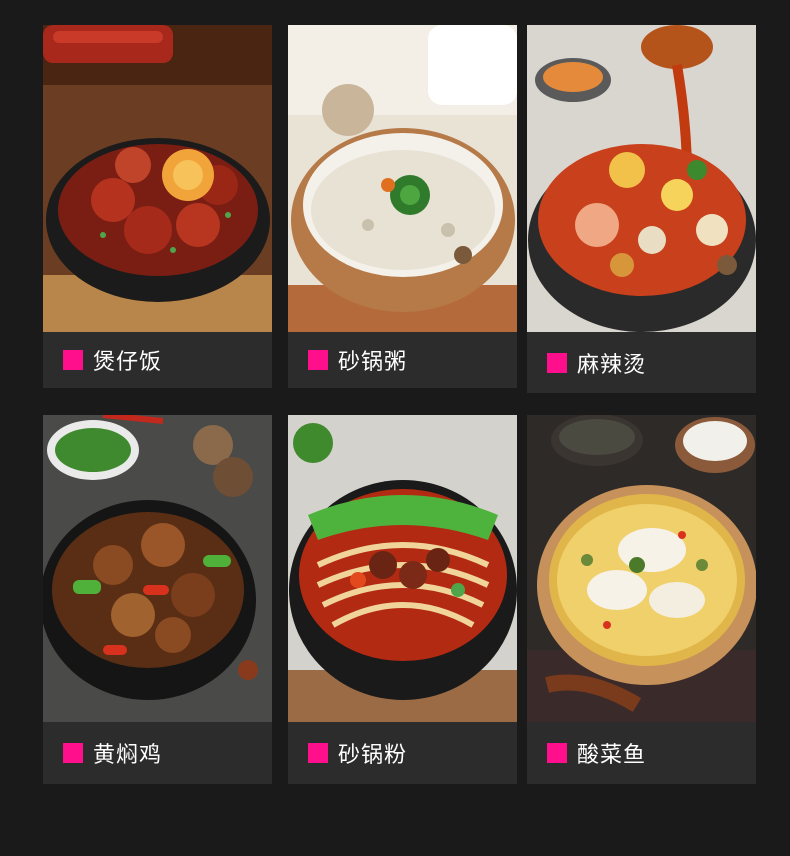 The height and width of the screenshot is (856, 790). I want to click on dish-card-braised-chicken: 黄焖鸡, so click(157, 599).